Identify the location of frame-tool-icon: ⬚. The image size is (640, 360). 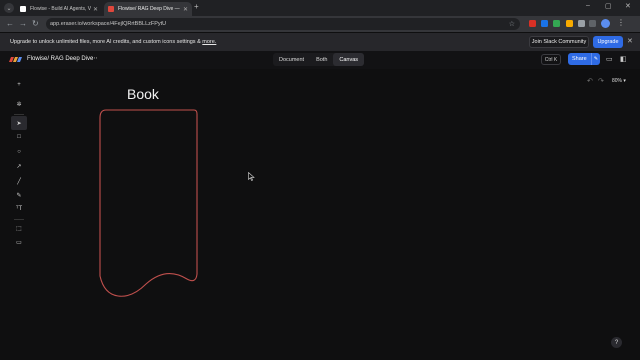
(19, 228).